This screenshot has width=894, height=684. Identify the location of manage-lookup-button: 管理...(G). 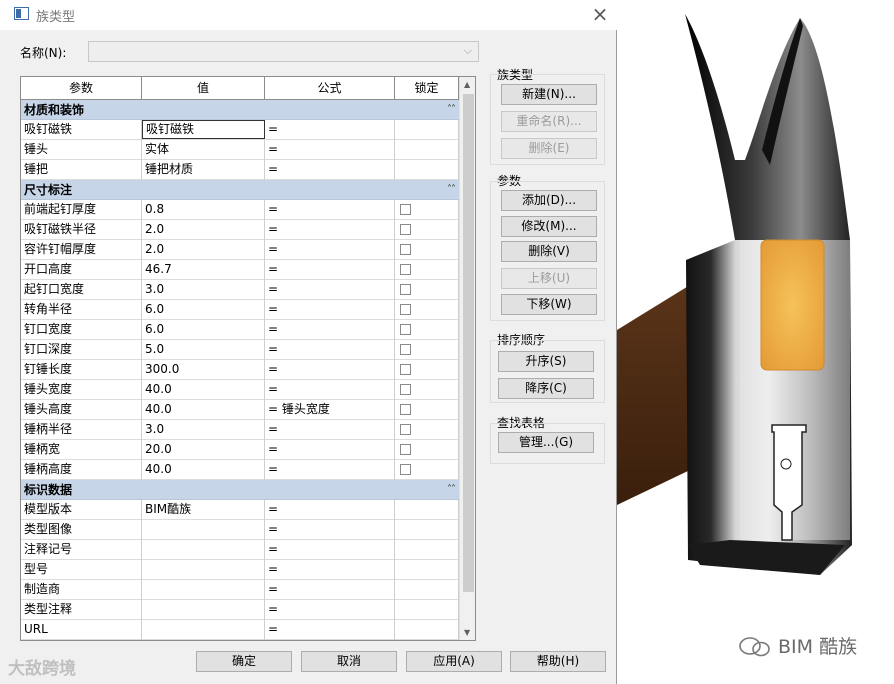
(546, 442).